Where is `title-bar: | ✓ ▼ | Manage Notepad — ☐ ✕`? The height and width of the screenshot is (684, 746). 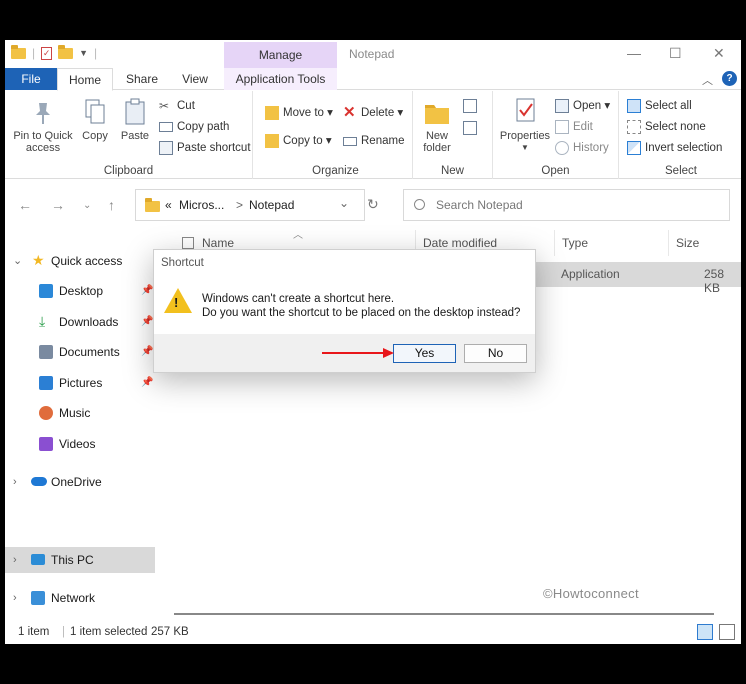
title-bar: | ✓ ▼ | Manage Notepad — ☐ ✕ is located at coordinates (373, 54).